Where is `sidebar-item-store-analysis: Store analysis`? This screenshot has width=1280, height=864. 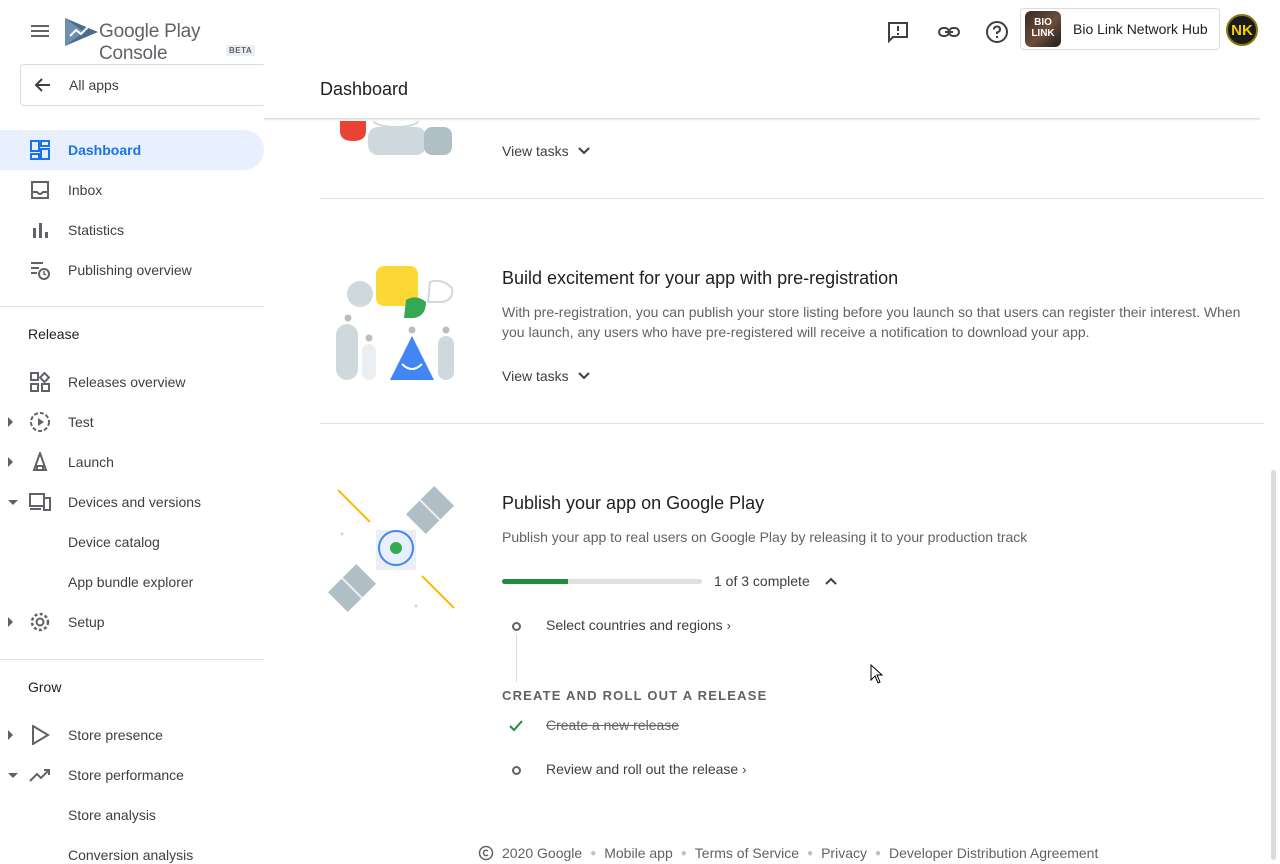
sidebar-item-store-analysis: Store analysis is located at coordinates (132, 815).